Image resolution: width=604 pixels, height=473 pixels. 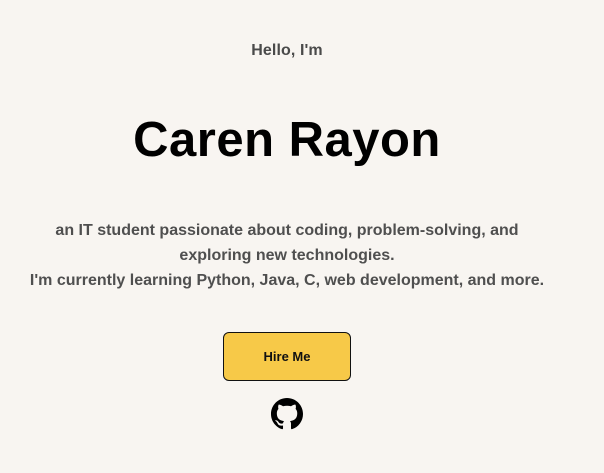 I want to click on description-line: exploring new technologies., so click(x=287, y=255).